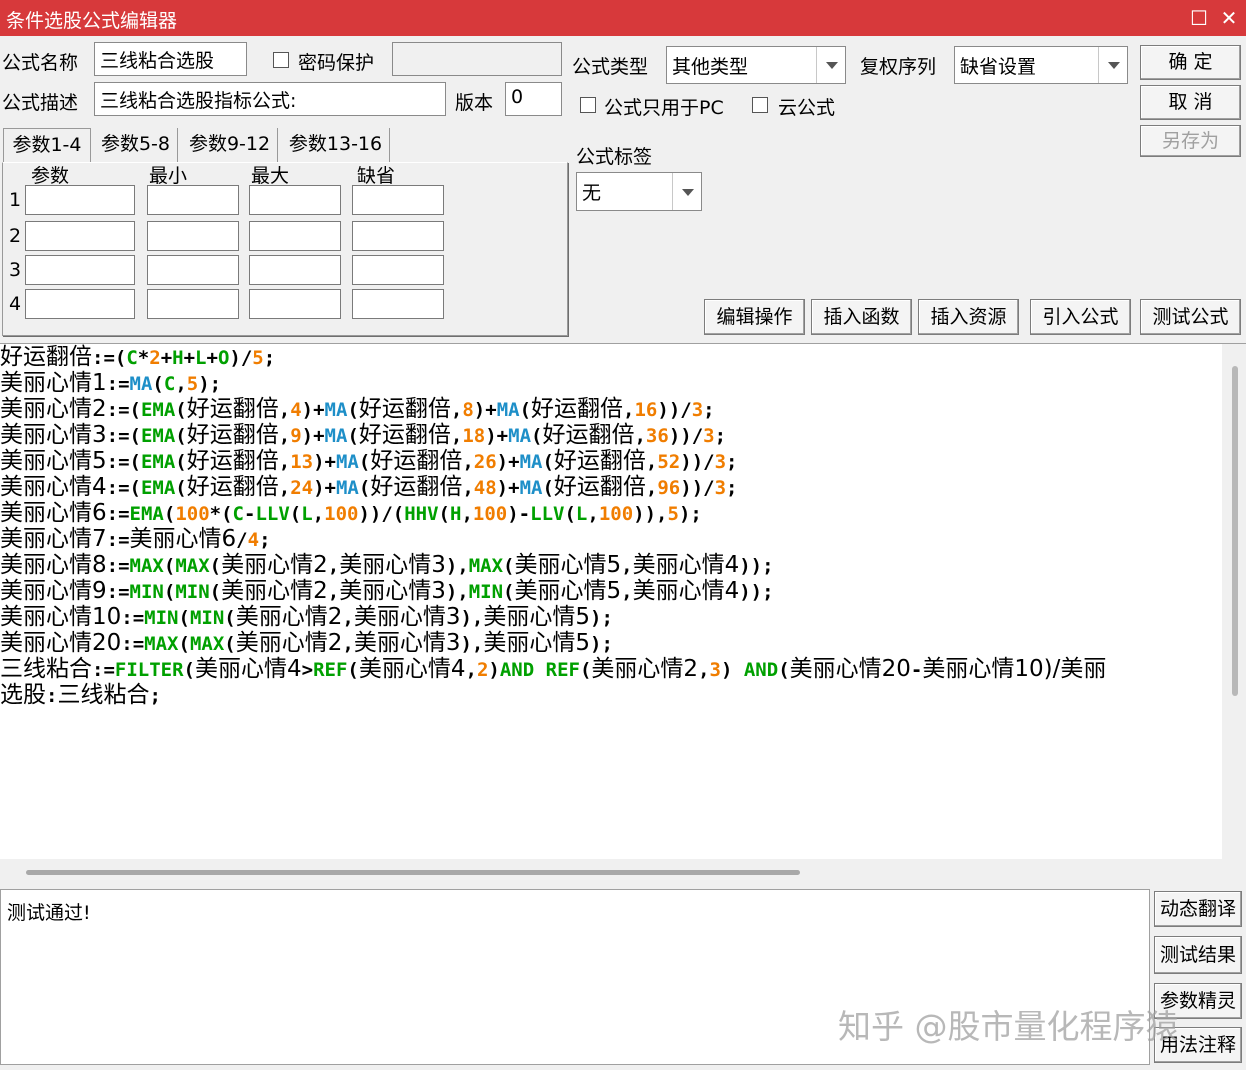  I want to click on formula-type-select: 其他类型, so click(756, 65).